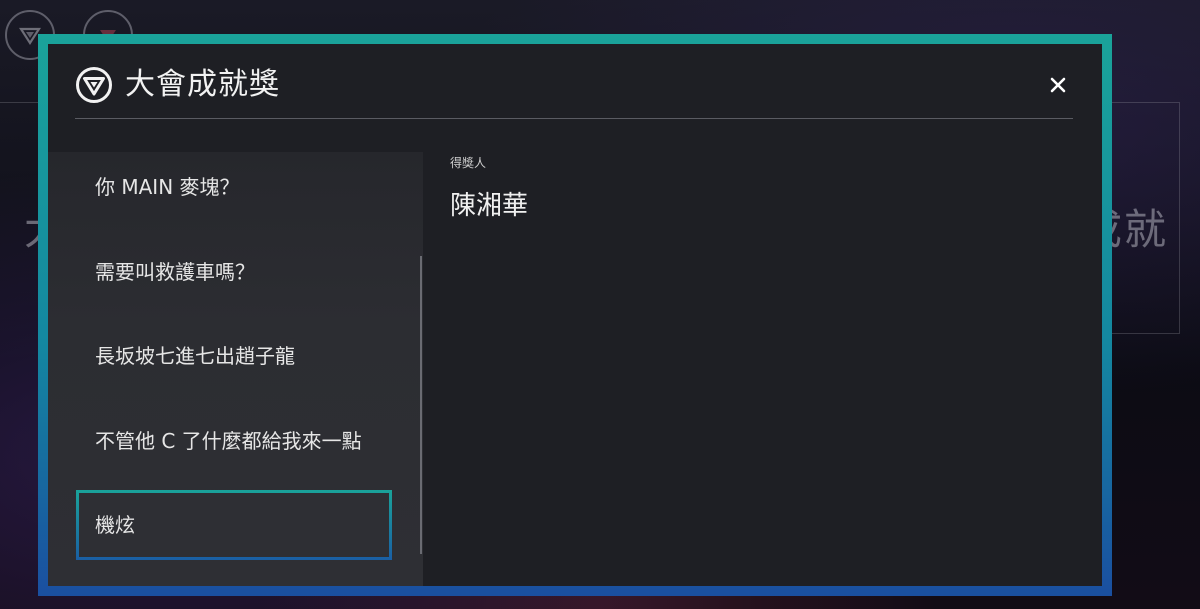 This screenshot has height=609, width=1200. What do you see at coordinates (202, 84) in the screenshot?
I see `modal-title: 大會成就獎` at bounding box center [202, 84].